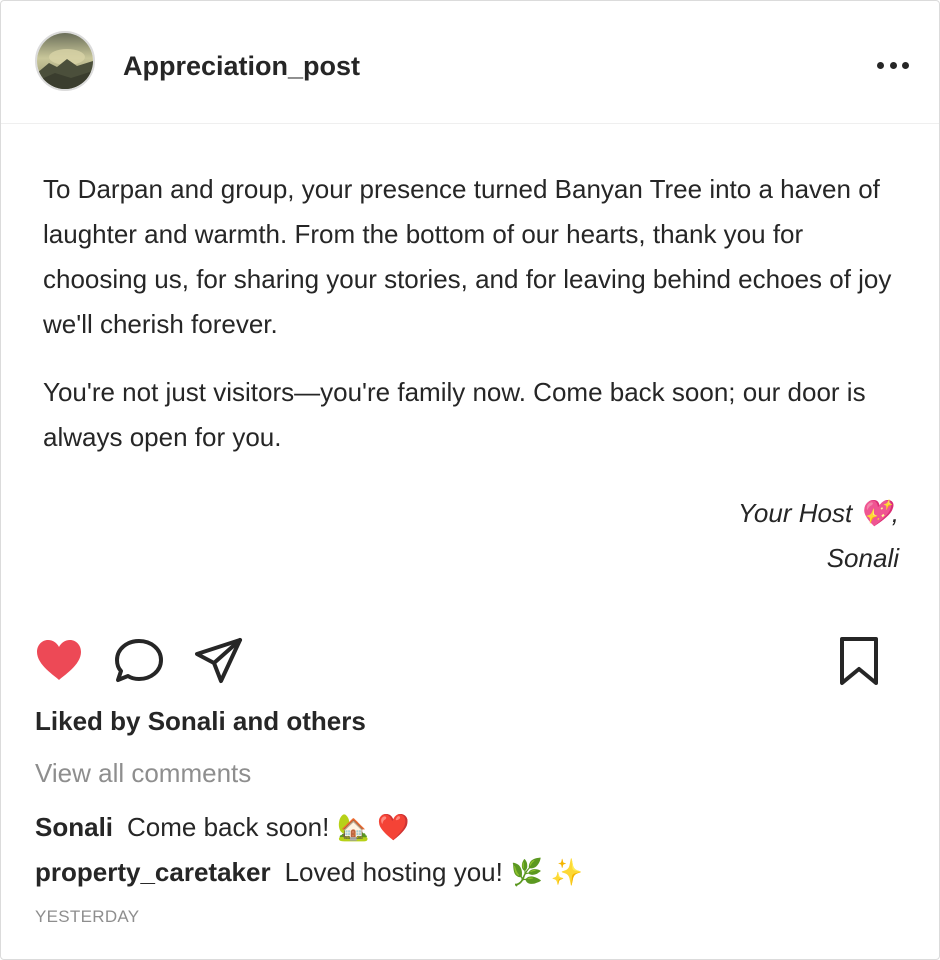 Image resolution: width=940 pixels, height=960 pixels. What do you see at coordinates (74, 827) in the screenshot?
I see `comment-author: Sonali` at bounding box center [74, 827].